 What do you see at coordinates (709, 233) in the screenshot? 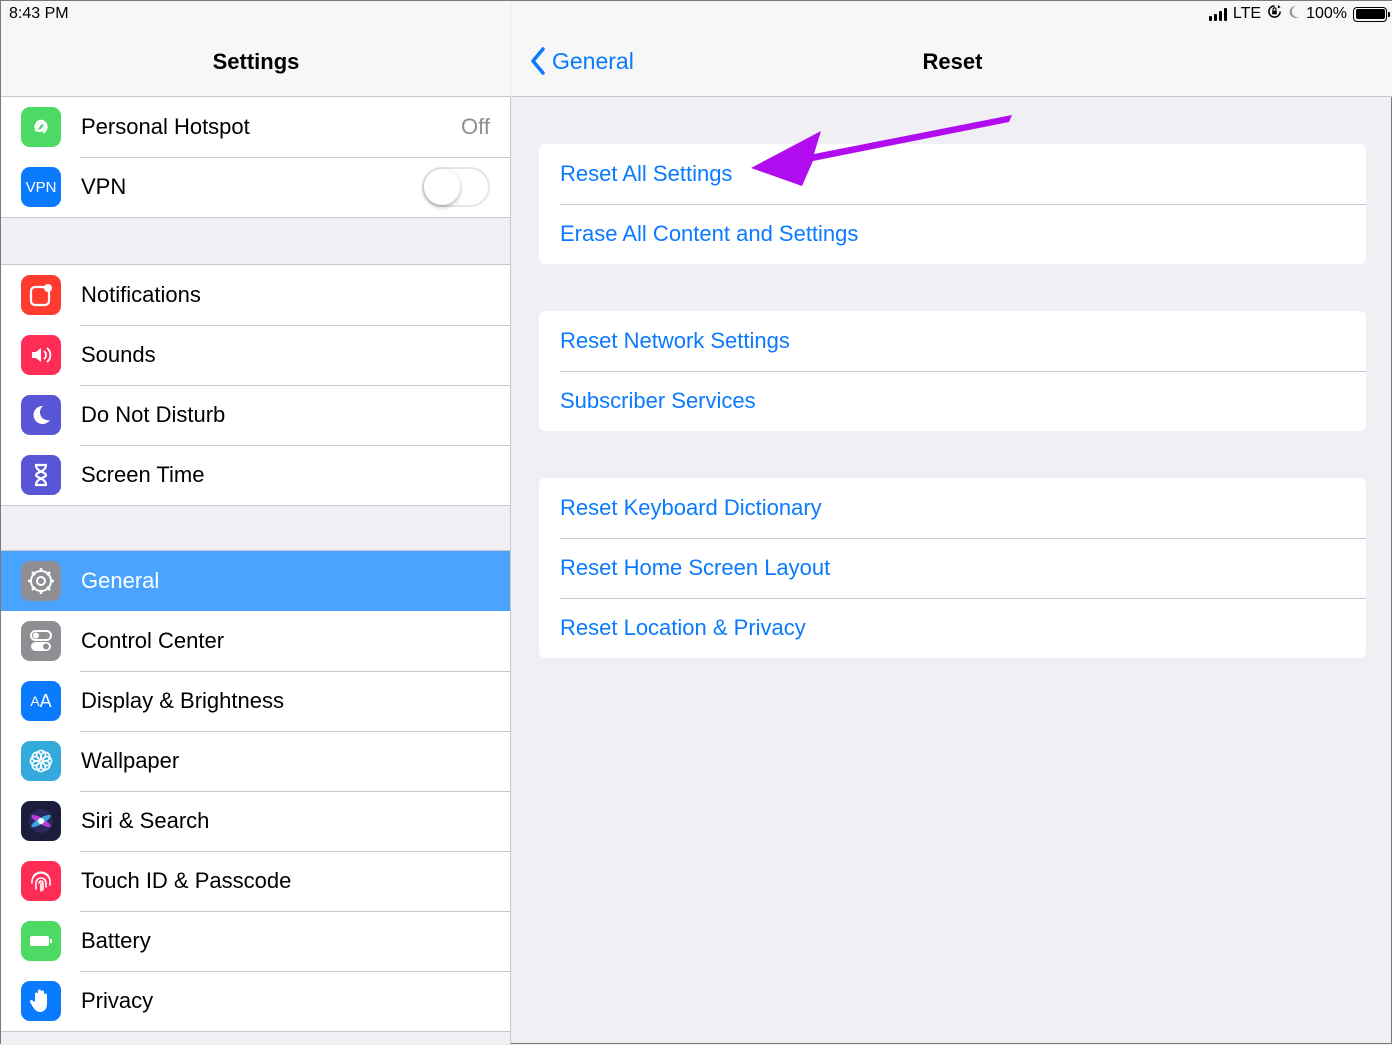
I see `action-label: Erase All Content and Settings` at bounding box center [709, 233].